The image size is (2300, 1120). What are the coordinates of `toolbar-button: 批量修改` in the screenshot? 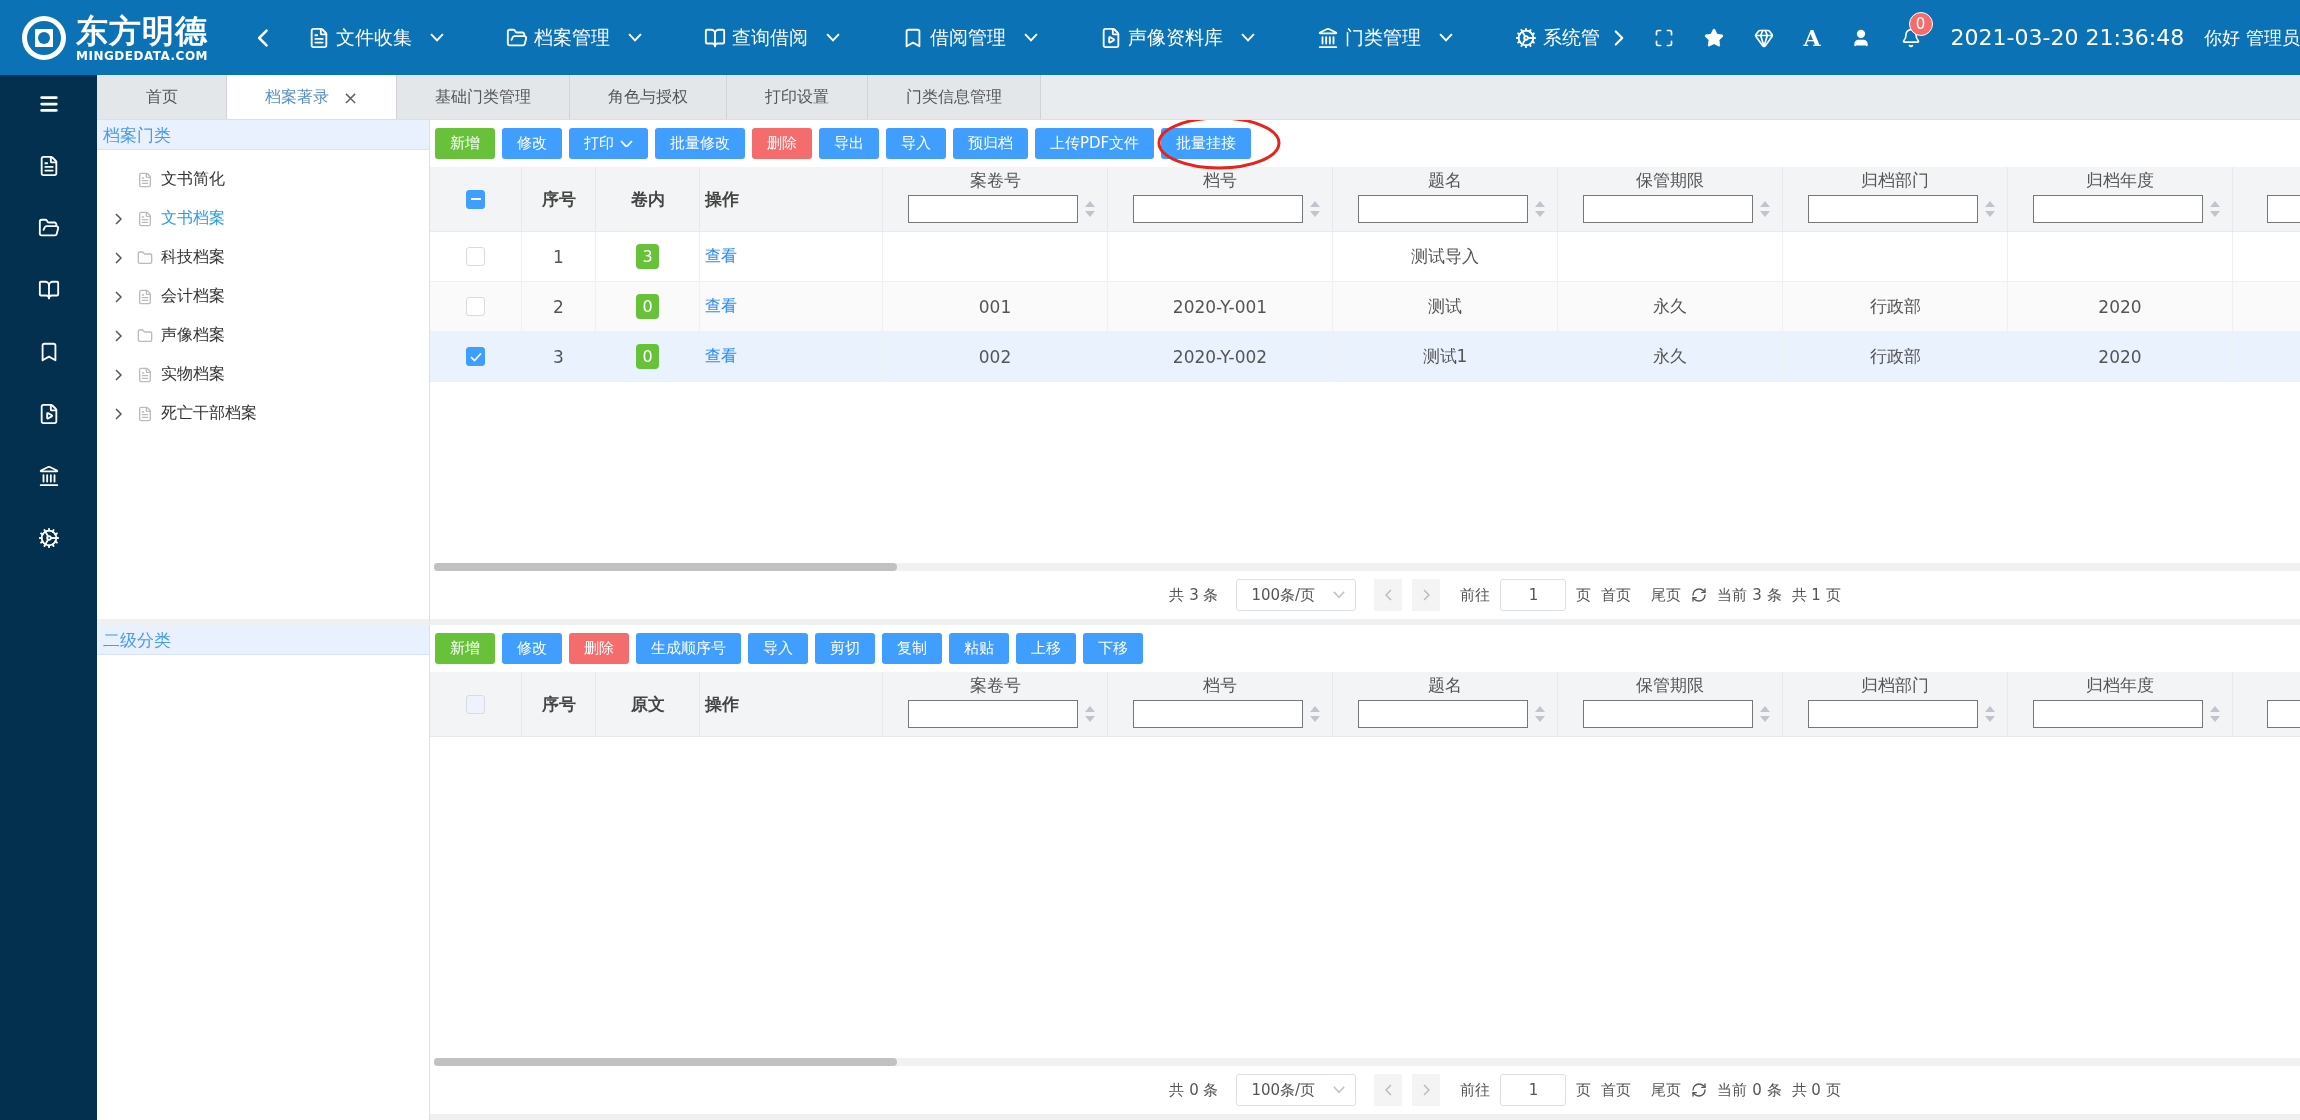 It's located at (700, 143).